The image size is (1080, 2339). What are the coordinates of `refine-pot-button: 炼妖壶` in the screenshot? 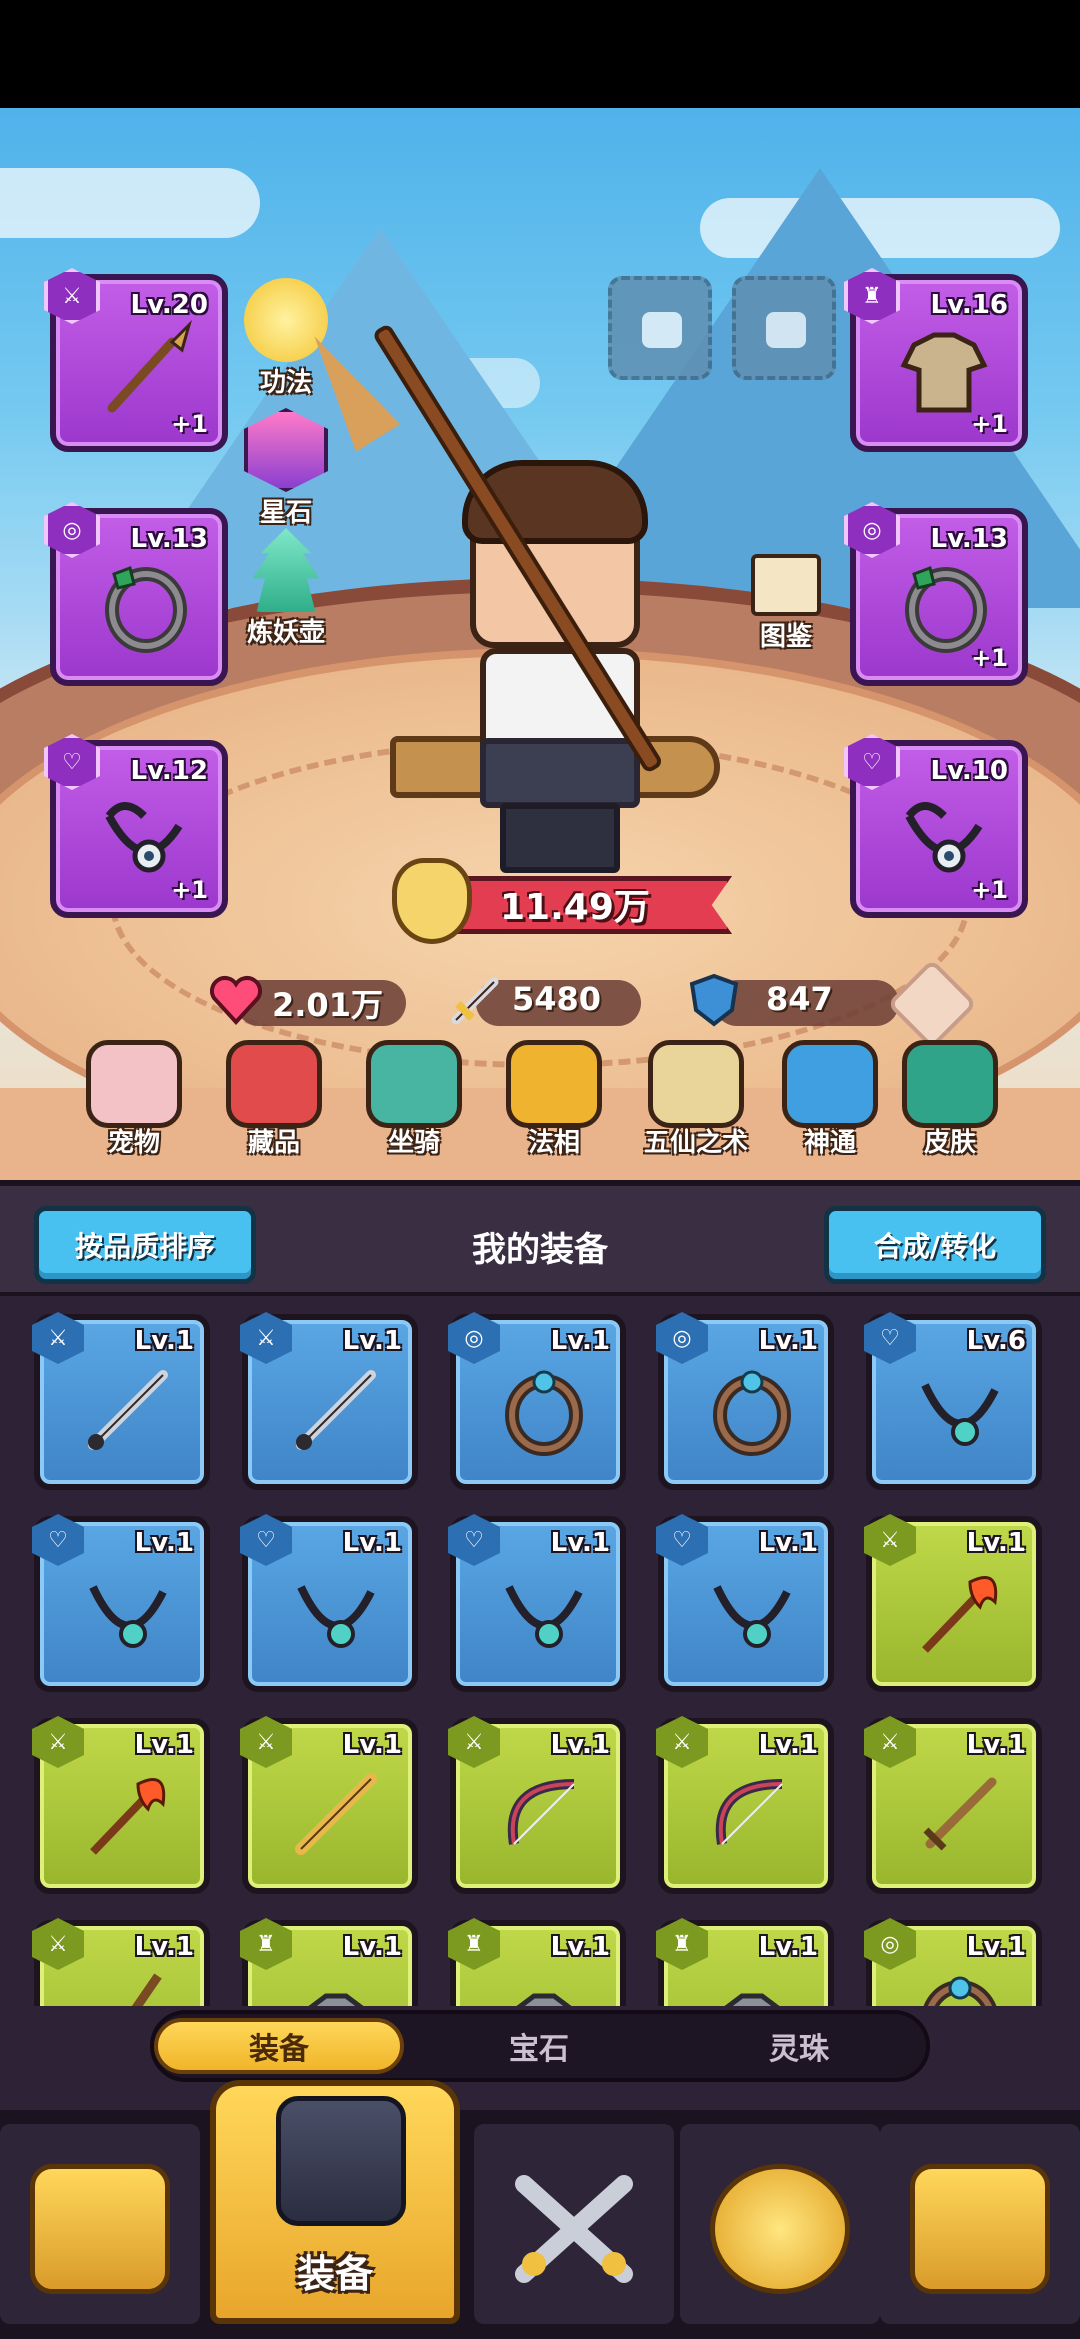 It's located at (286, 588).